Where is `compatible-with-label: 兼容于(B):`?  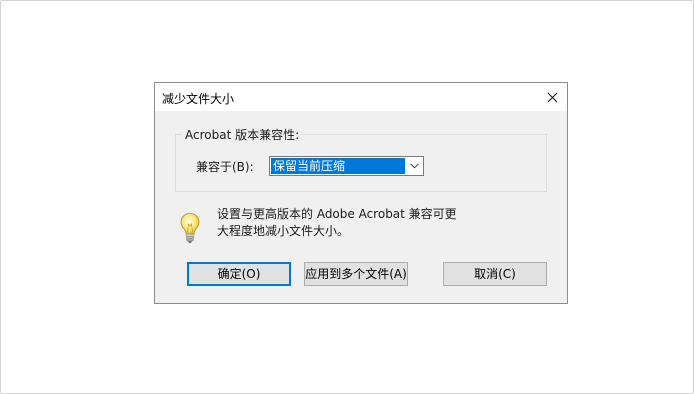
compatible-with-label: 兼容于(B): is located at coordinates (225, 167).